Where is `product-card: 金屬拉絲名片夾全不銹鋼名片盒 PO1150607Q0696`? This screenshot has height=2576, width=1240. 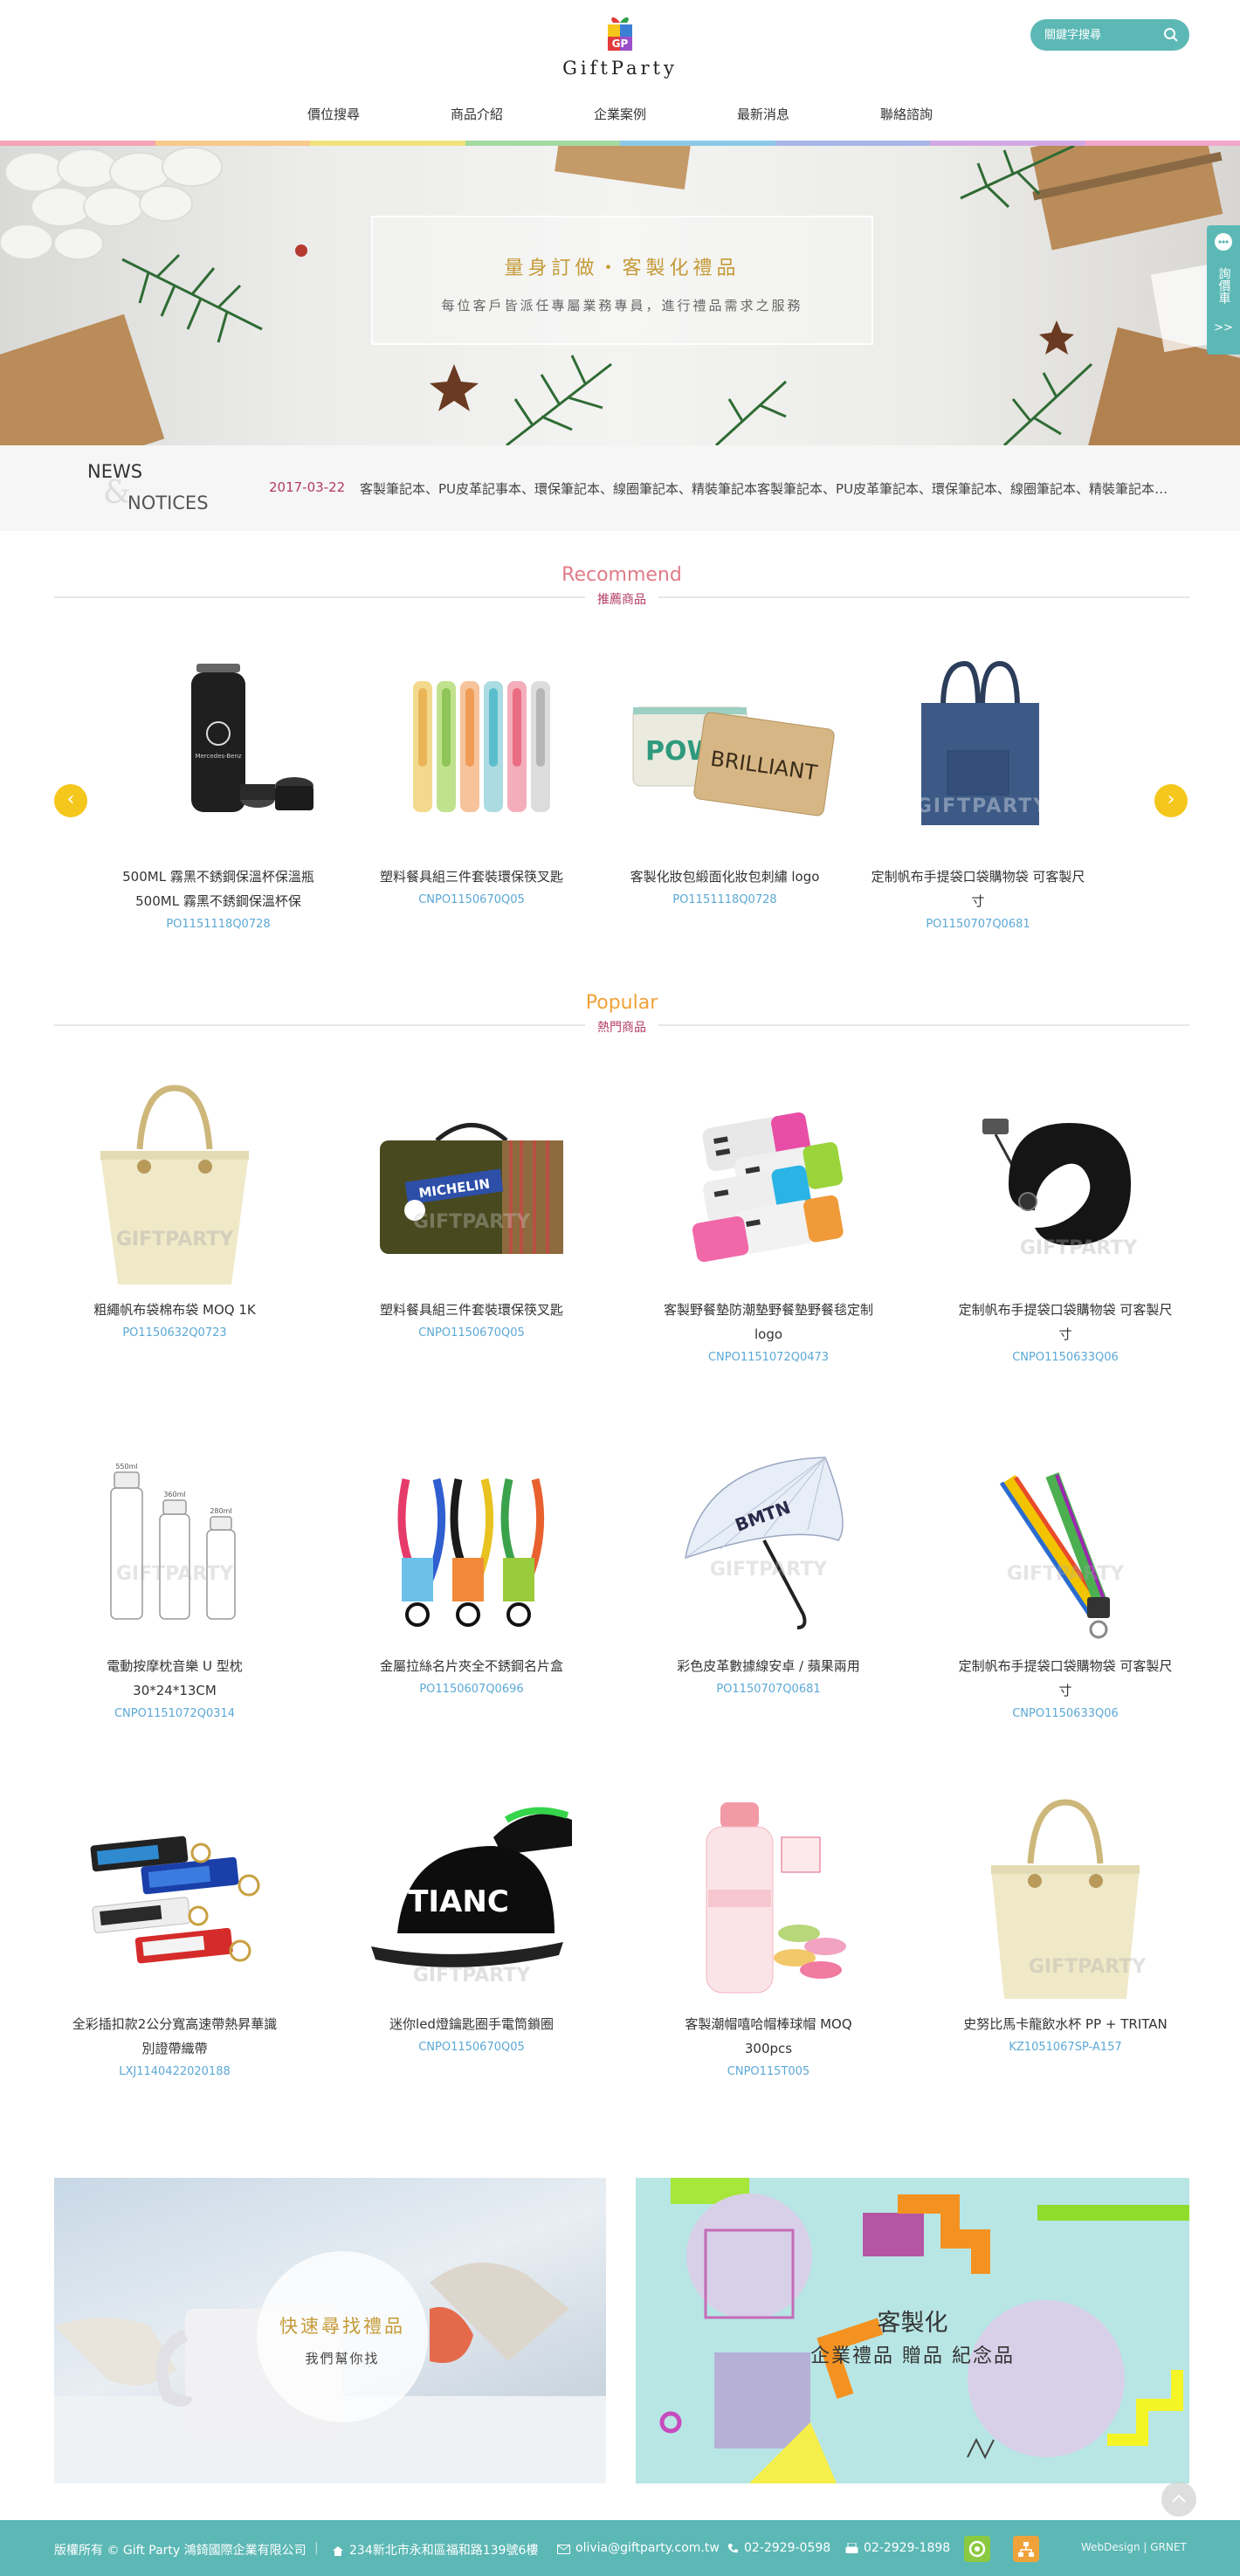
product-card: 金屬拉絲名片夾全不銹鋼名片盒 PO1150607Q0696 is located at coordinates (471, 1564).